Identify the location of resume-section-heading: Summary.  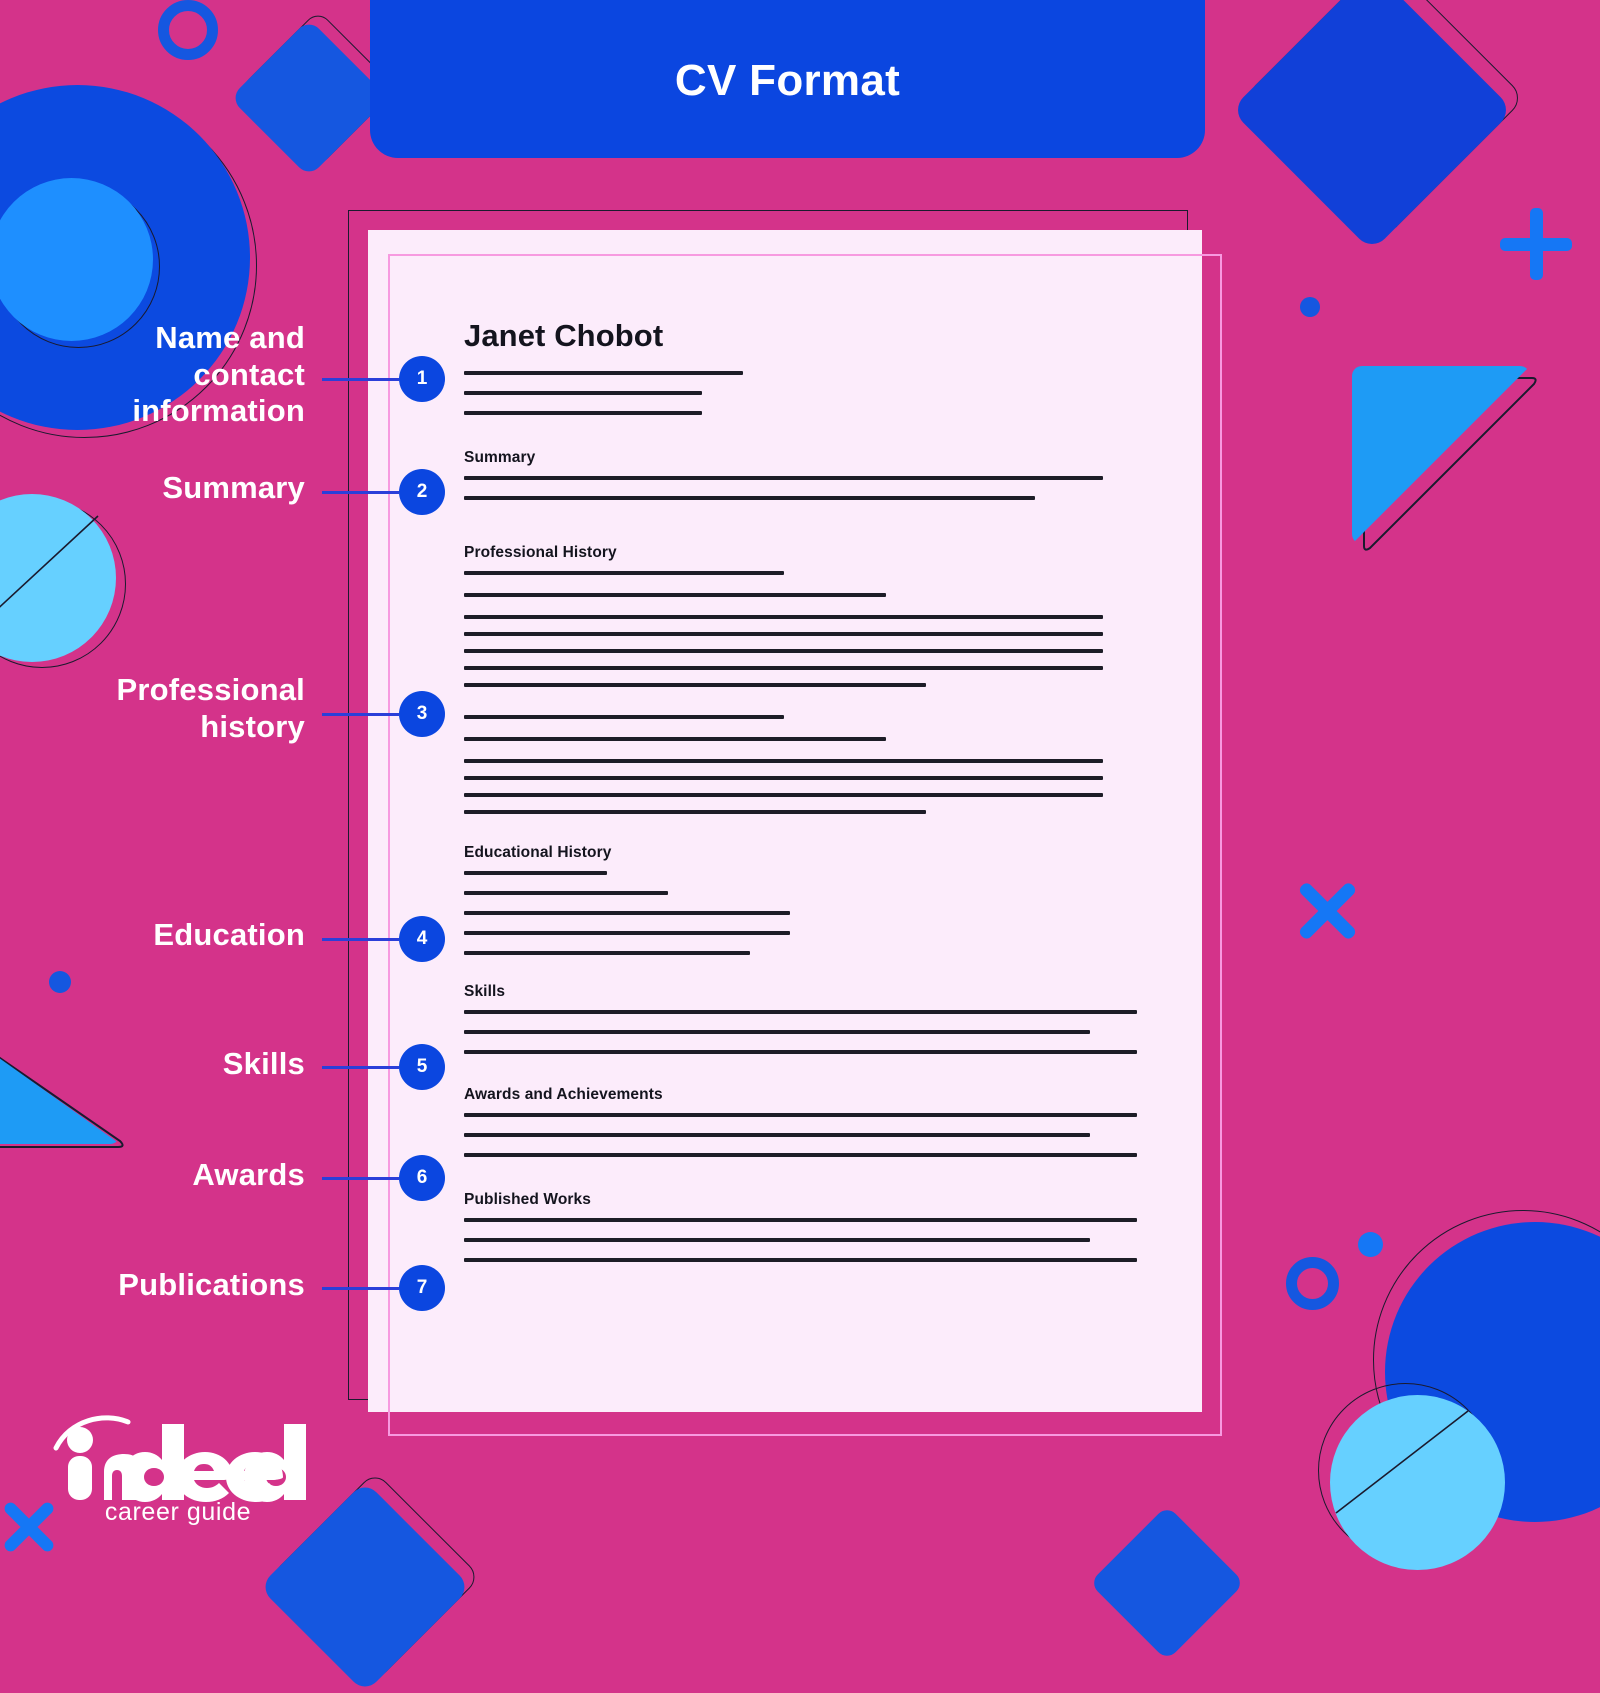
(500, 457).